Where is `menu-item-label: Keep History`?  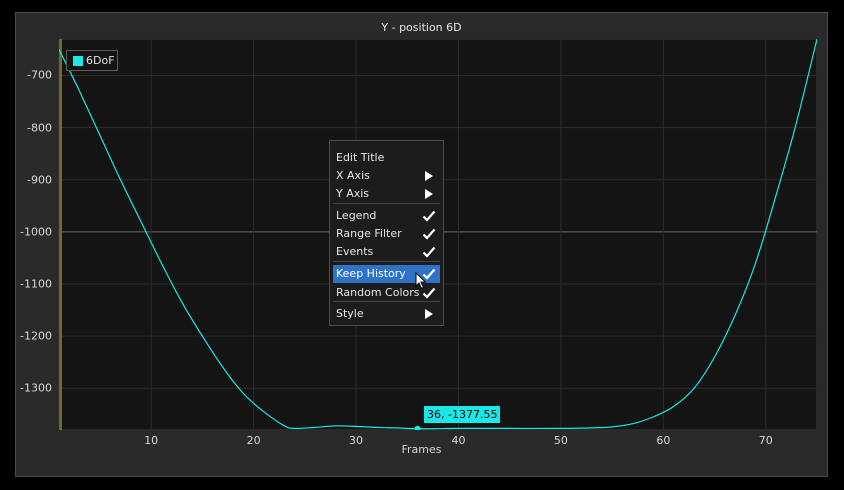
menu-item-label: Keep History is located at coordinates (371, 273).